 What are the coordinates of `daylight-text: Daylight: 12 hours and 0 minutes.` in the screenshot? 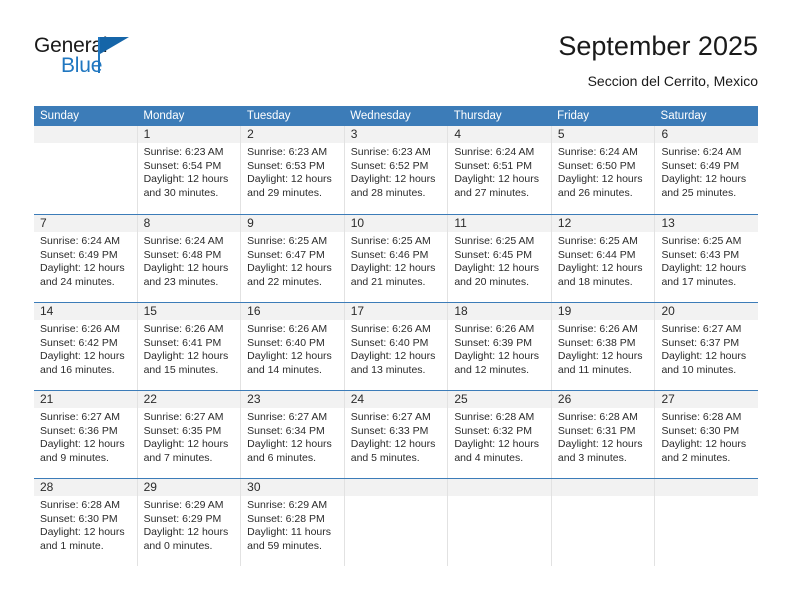 It's located at (186, 539).